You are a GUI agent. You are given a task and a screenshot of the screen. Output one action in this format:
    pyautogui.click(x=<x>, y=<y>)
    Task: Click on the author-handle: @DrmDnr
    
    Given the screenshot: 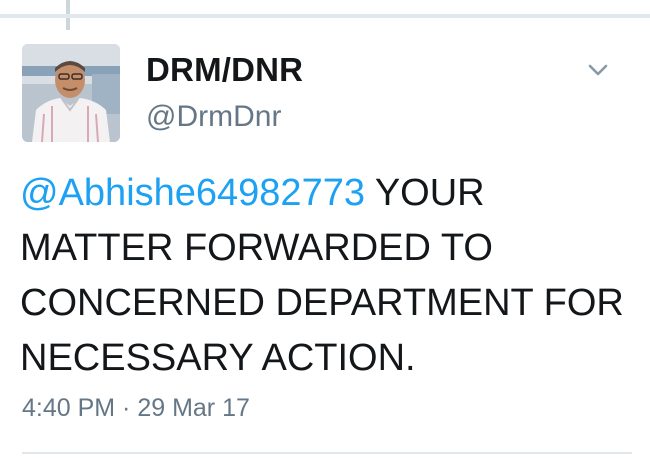 What is the action you would take?
    pyautogui.click(x=213, y=117)
    